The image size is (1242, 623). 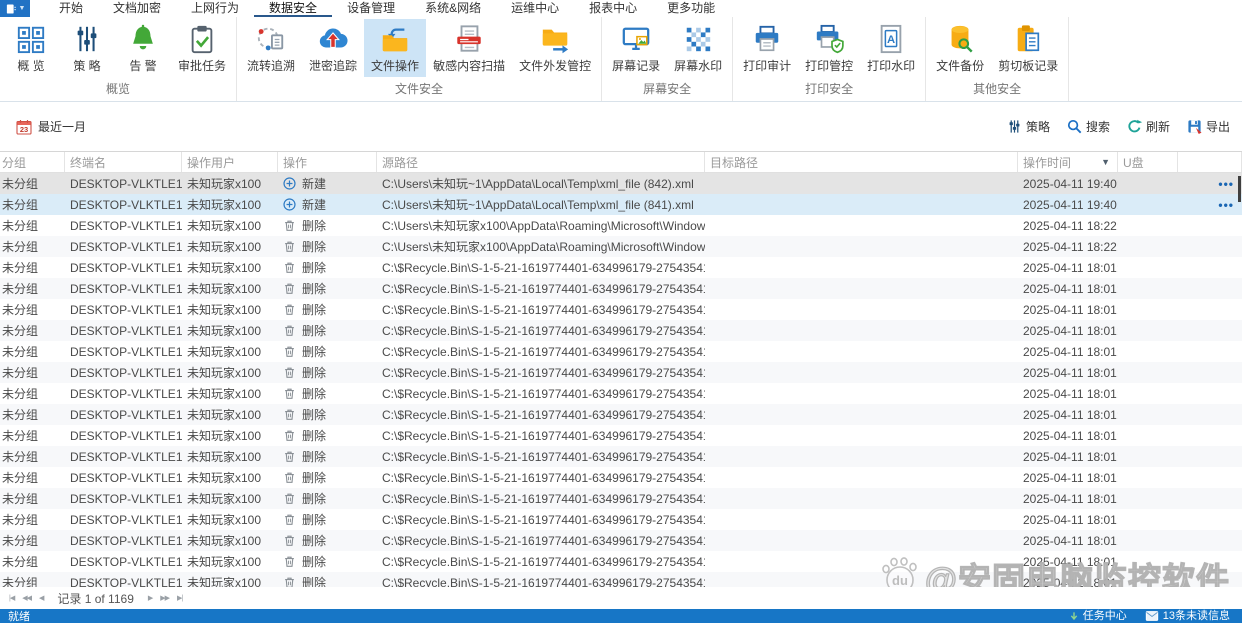 What do you see at coordinates (1098, 616) in the screenshot?
I see `task-center-button: 任务中心` at bounding box center [1098, 616].